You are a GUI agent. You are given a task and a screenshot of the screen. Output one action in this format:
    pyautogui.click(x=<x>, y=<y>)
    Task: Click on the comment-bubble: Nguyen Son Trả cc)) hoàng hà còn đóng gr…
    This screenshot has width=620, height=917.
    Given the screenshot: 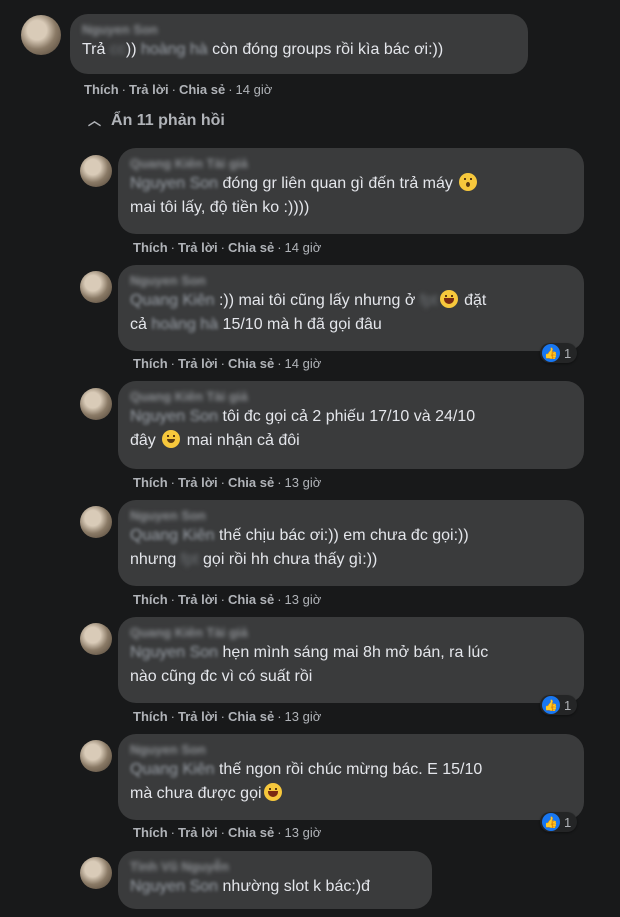 What is the action you would take?
    pyautogui.click(x=299, y=44)
    